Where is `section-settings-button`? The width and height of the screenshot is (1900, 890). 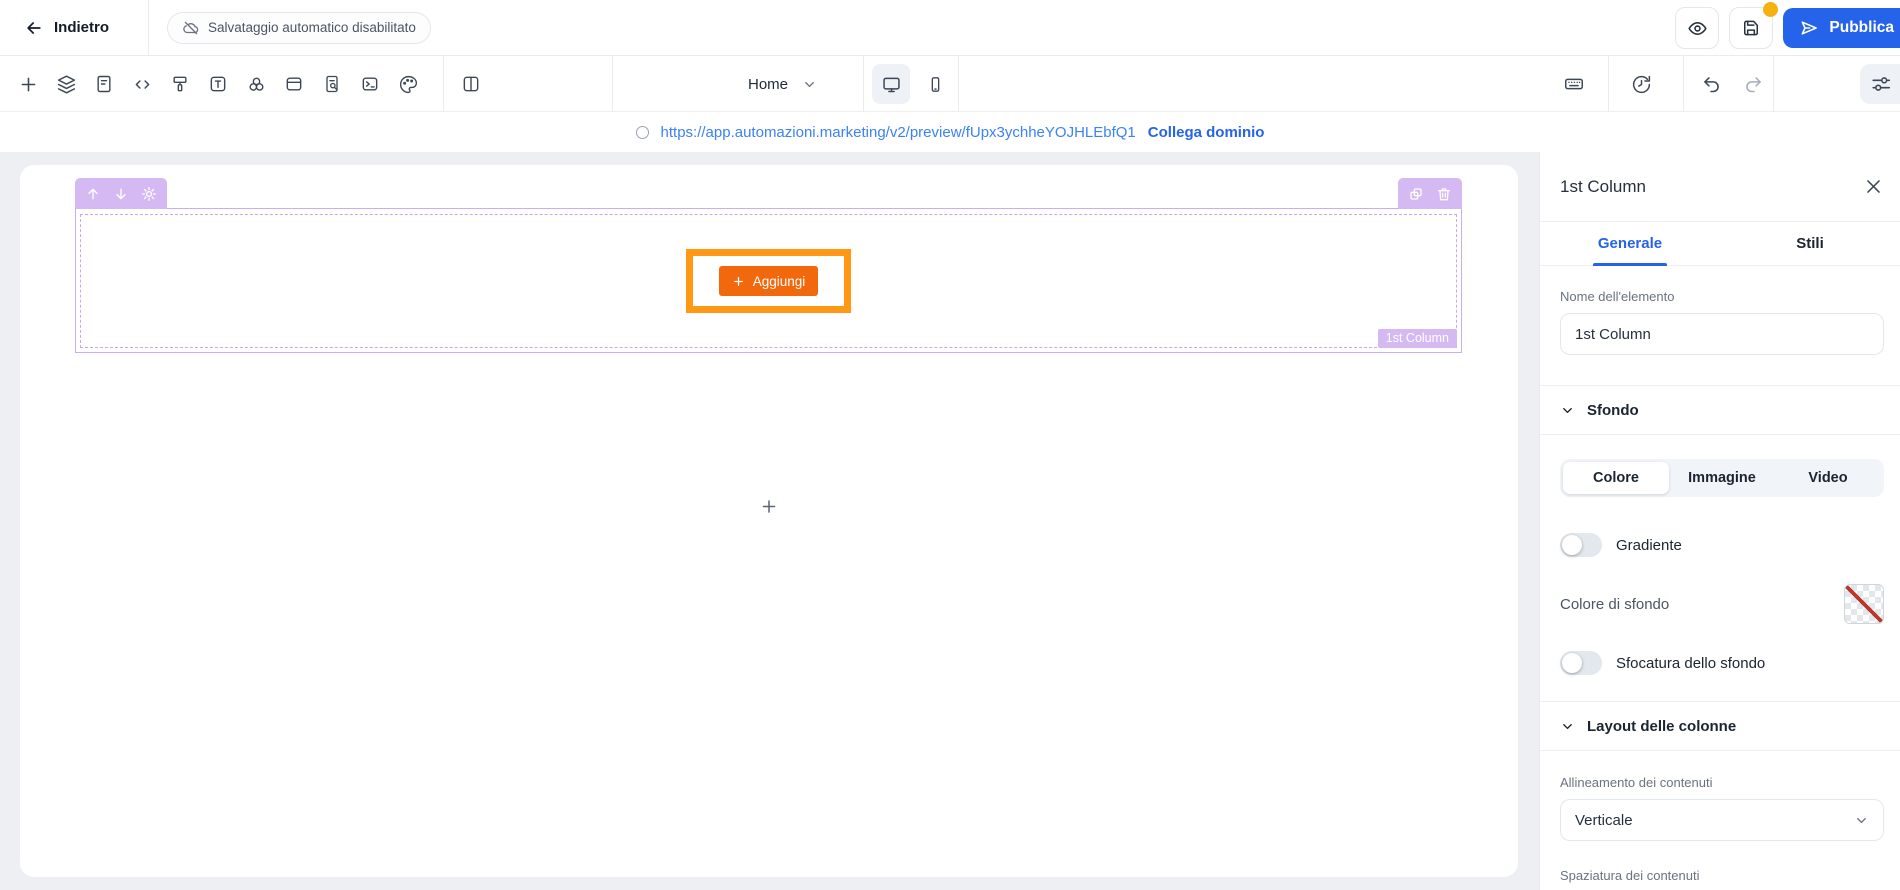 section-settings-button is located at coordinates (149, 194).